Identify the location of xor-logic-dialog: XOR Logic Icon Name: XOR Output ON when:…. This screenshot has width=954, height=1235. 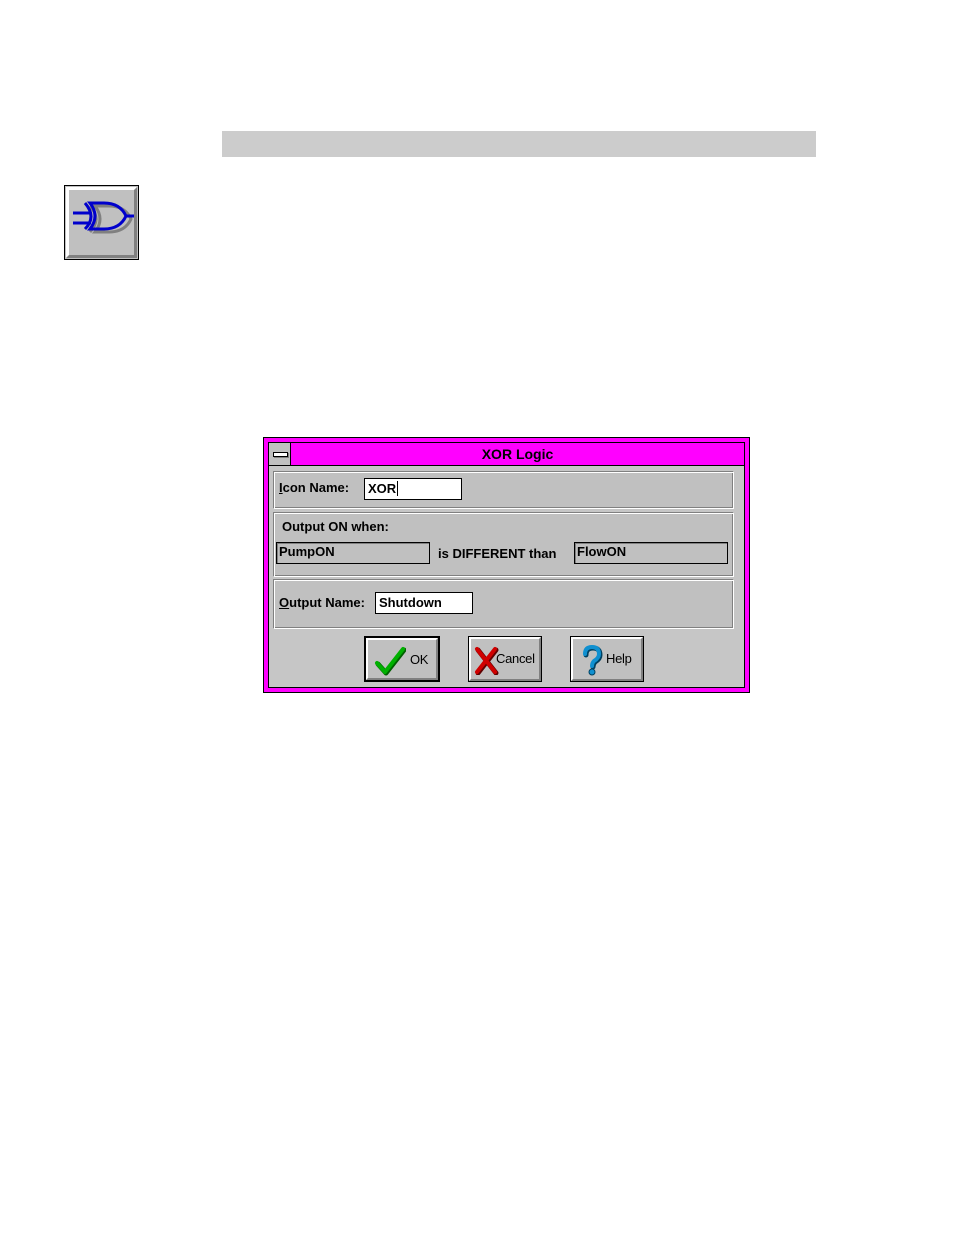
(506, 565).